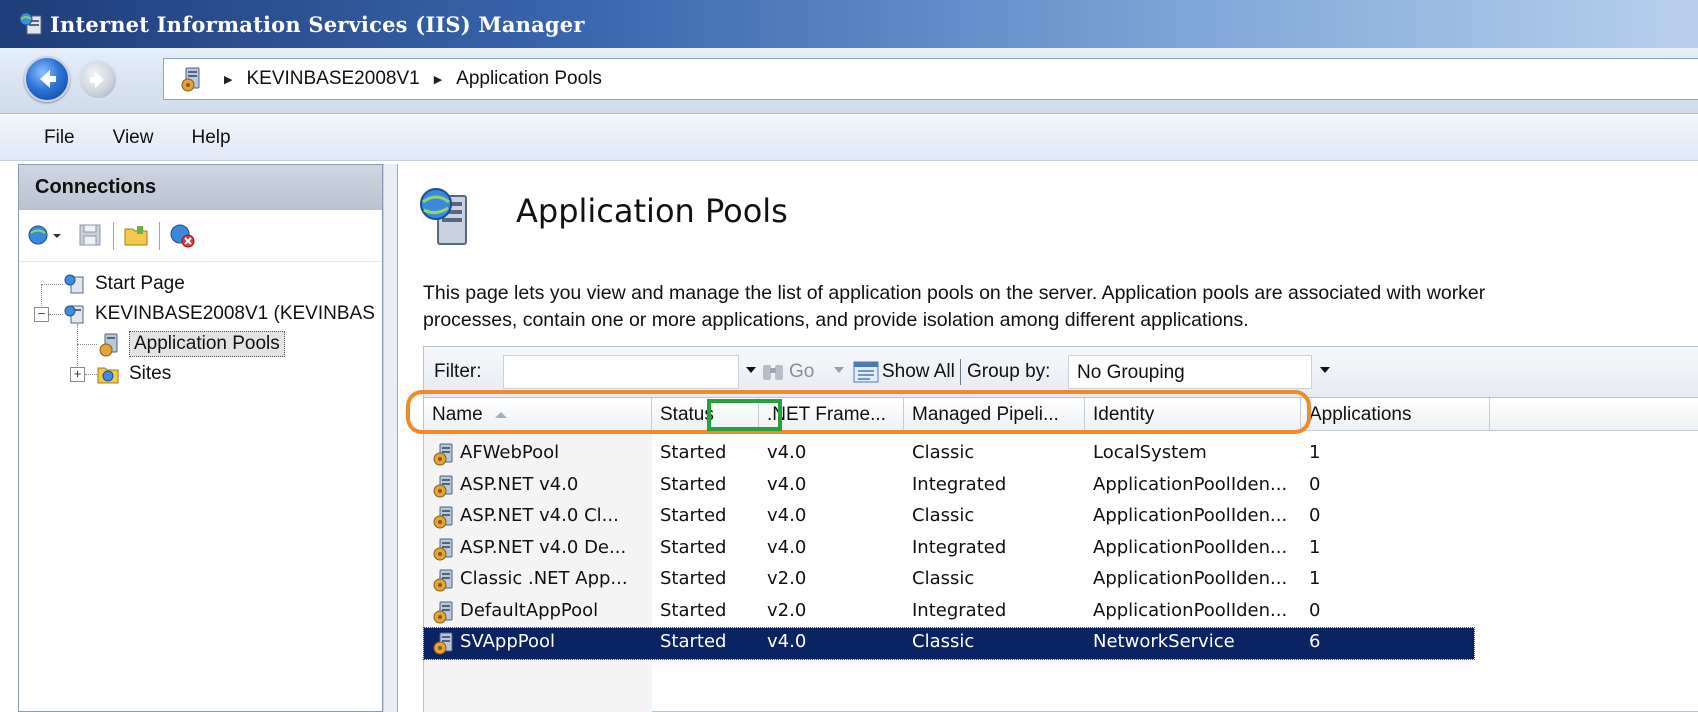 The height and width of the screenshot is (712, 1698). Describe the element at coordinates (1360, 414) in the screenshot. I see `column-header-label: Applications` at that location.